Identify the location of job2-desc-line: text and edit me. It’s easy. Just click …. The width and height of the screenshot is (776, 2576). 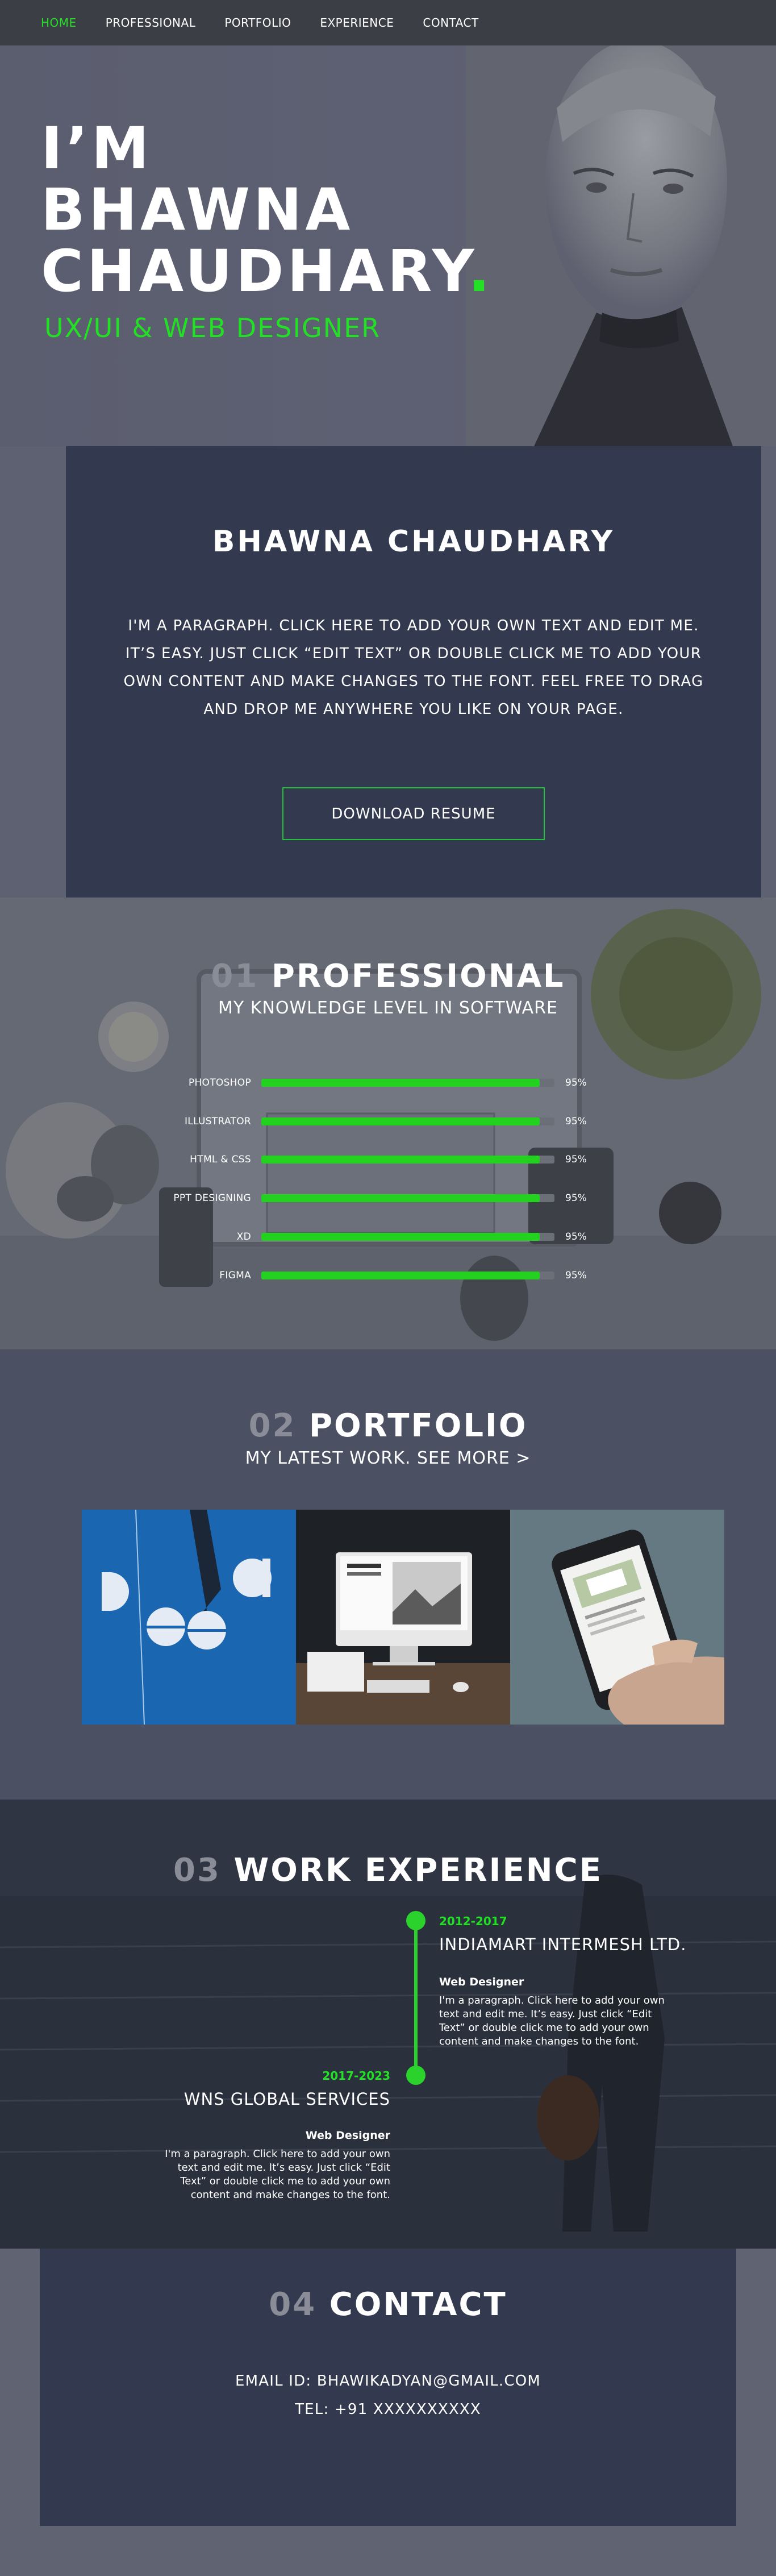
(283, 2168).